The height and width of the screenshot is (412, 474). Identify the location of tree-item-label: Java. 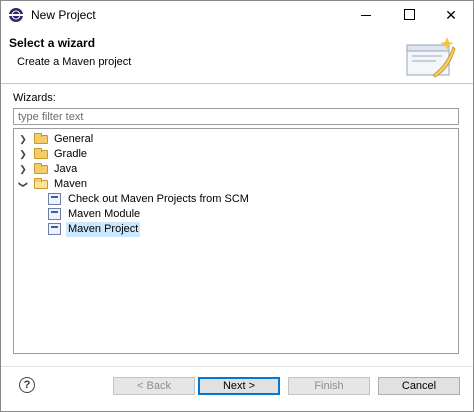
(66, 169).